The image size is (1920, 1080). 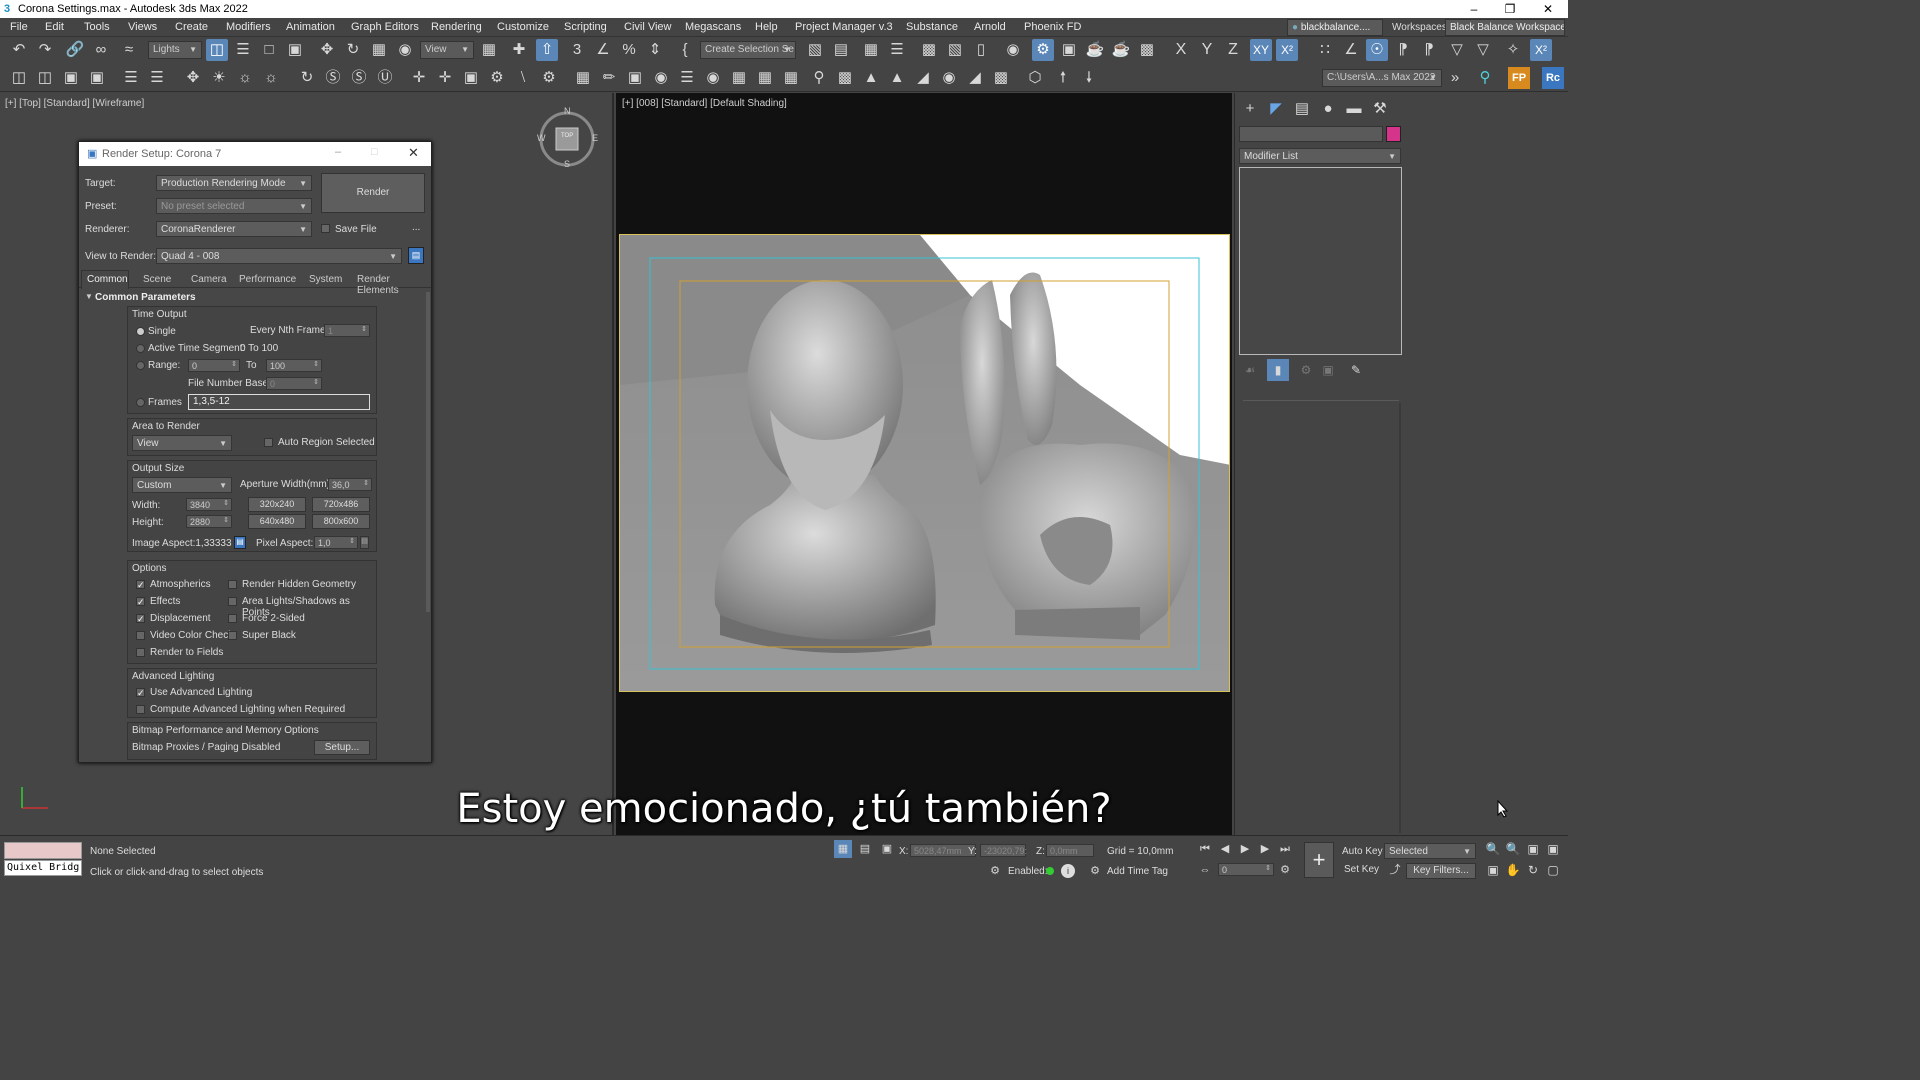 What do you see at coordinates (661, 78) in the screenshot?
I see `globe-icon: ◉` at bounding box center [661, 78].